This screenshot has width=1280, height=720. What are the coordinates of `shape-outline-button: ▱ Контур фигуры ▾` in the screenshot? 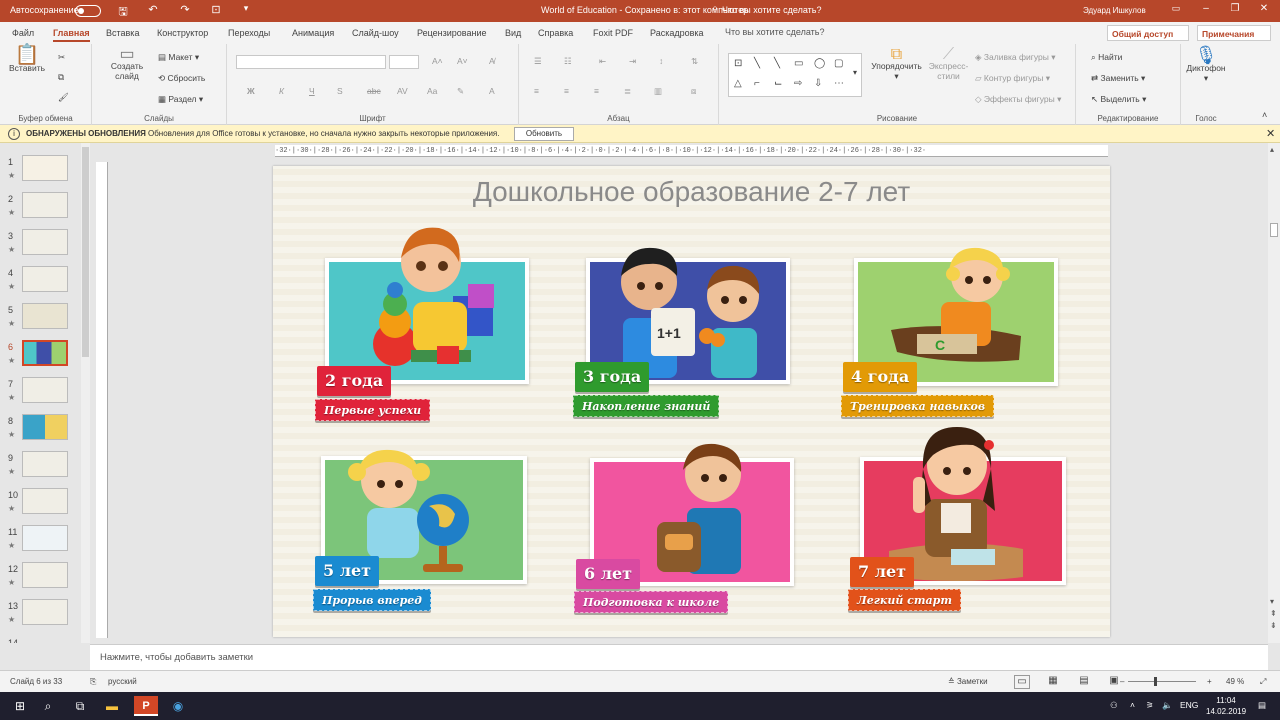 It's located at (1012, 78).